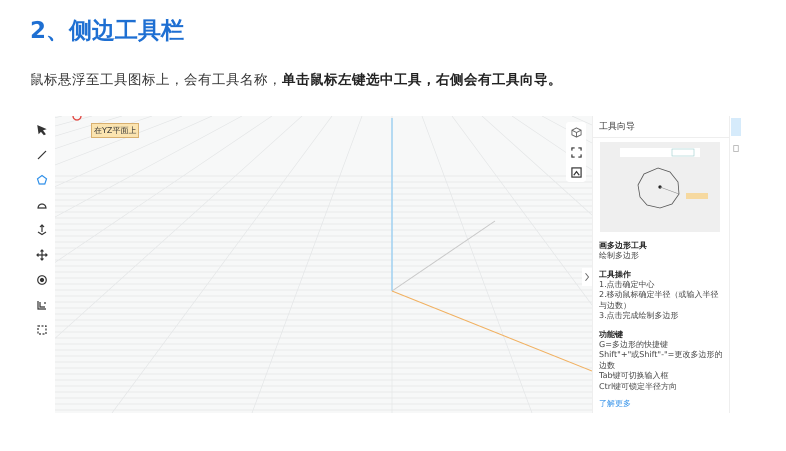 This screenshot has height=451, width=786. Describe the element at coordinates (661, 127) in the screenshot. I see `panel-title: 工具向导` at that location.